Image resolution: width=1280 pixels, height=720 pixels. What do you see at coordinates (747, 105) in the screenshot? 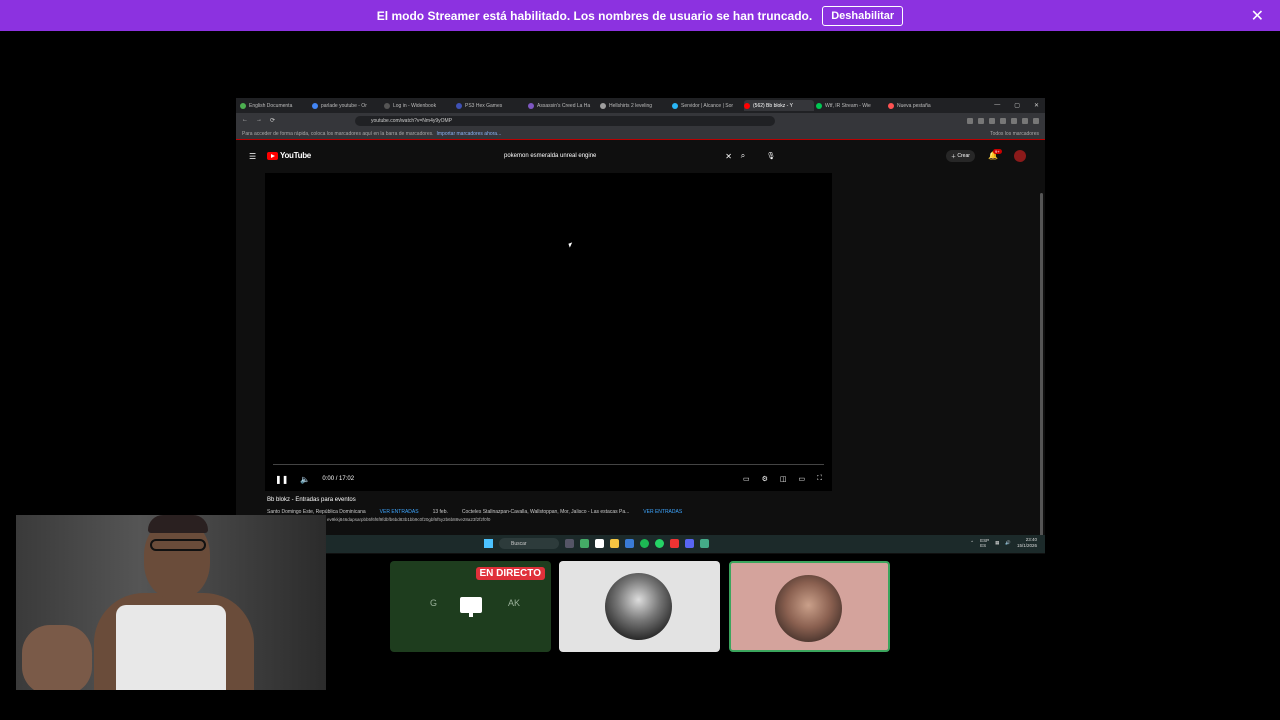
I see `youtube-favicon-icon` at bounding box center [747, 105].